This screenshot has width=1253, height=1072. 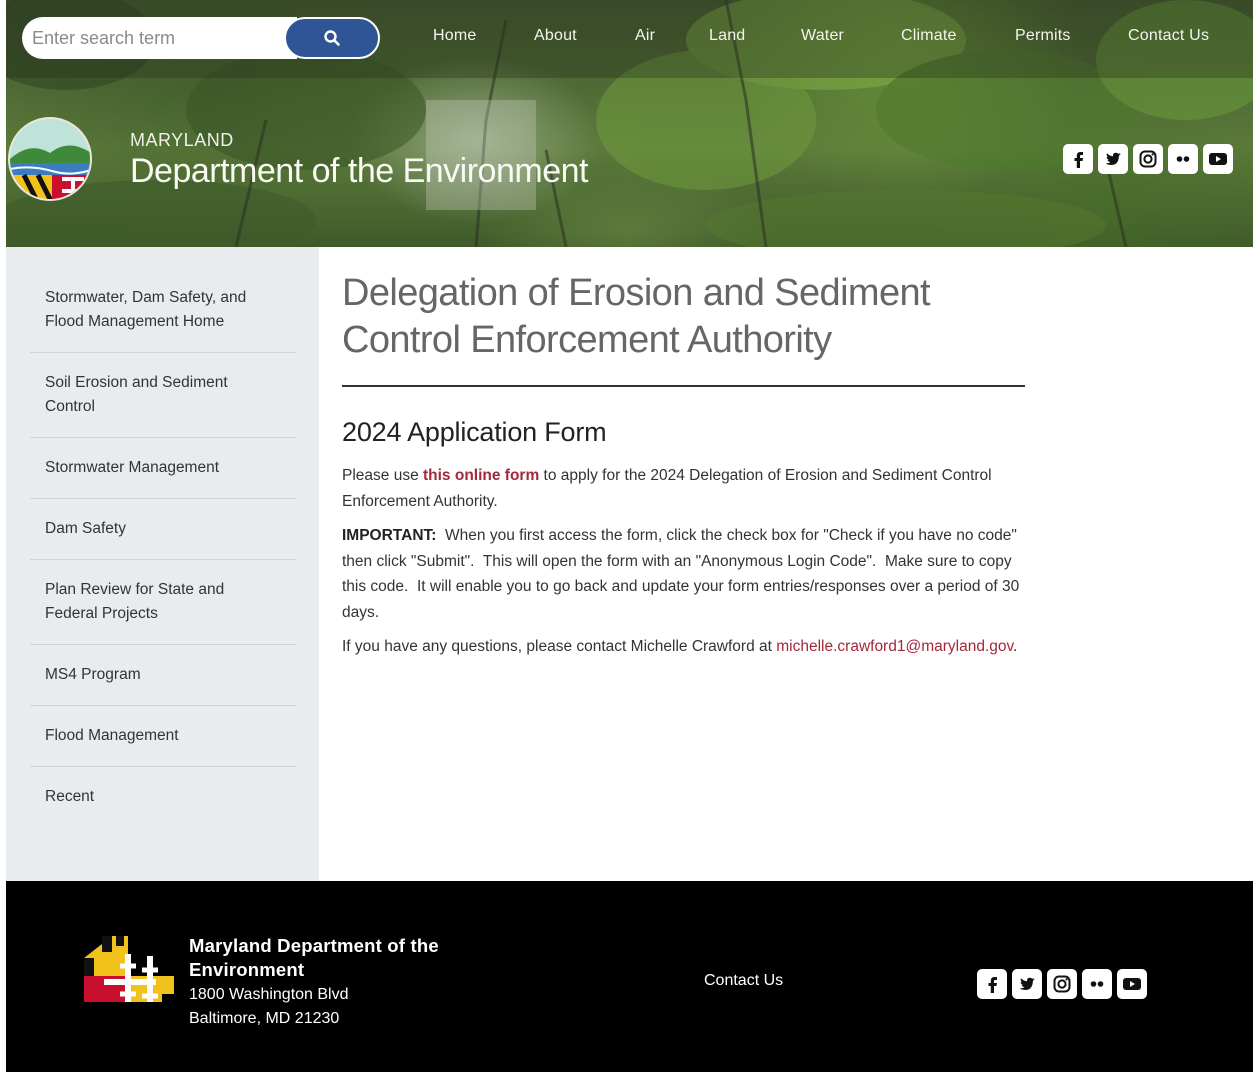 I want to click on nav-climate: Climate, so click(x=929, y=36).